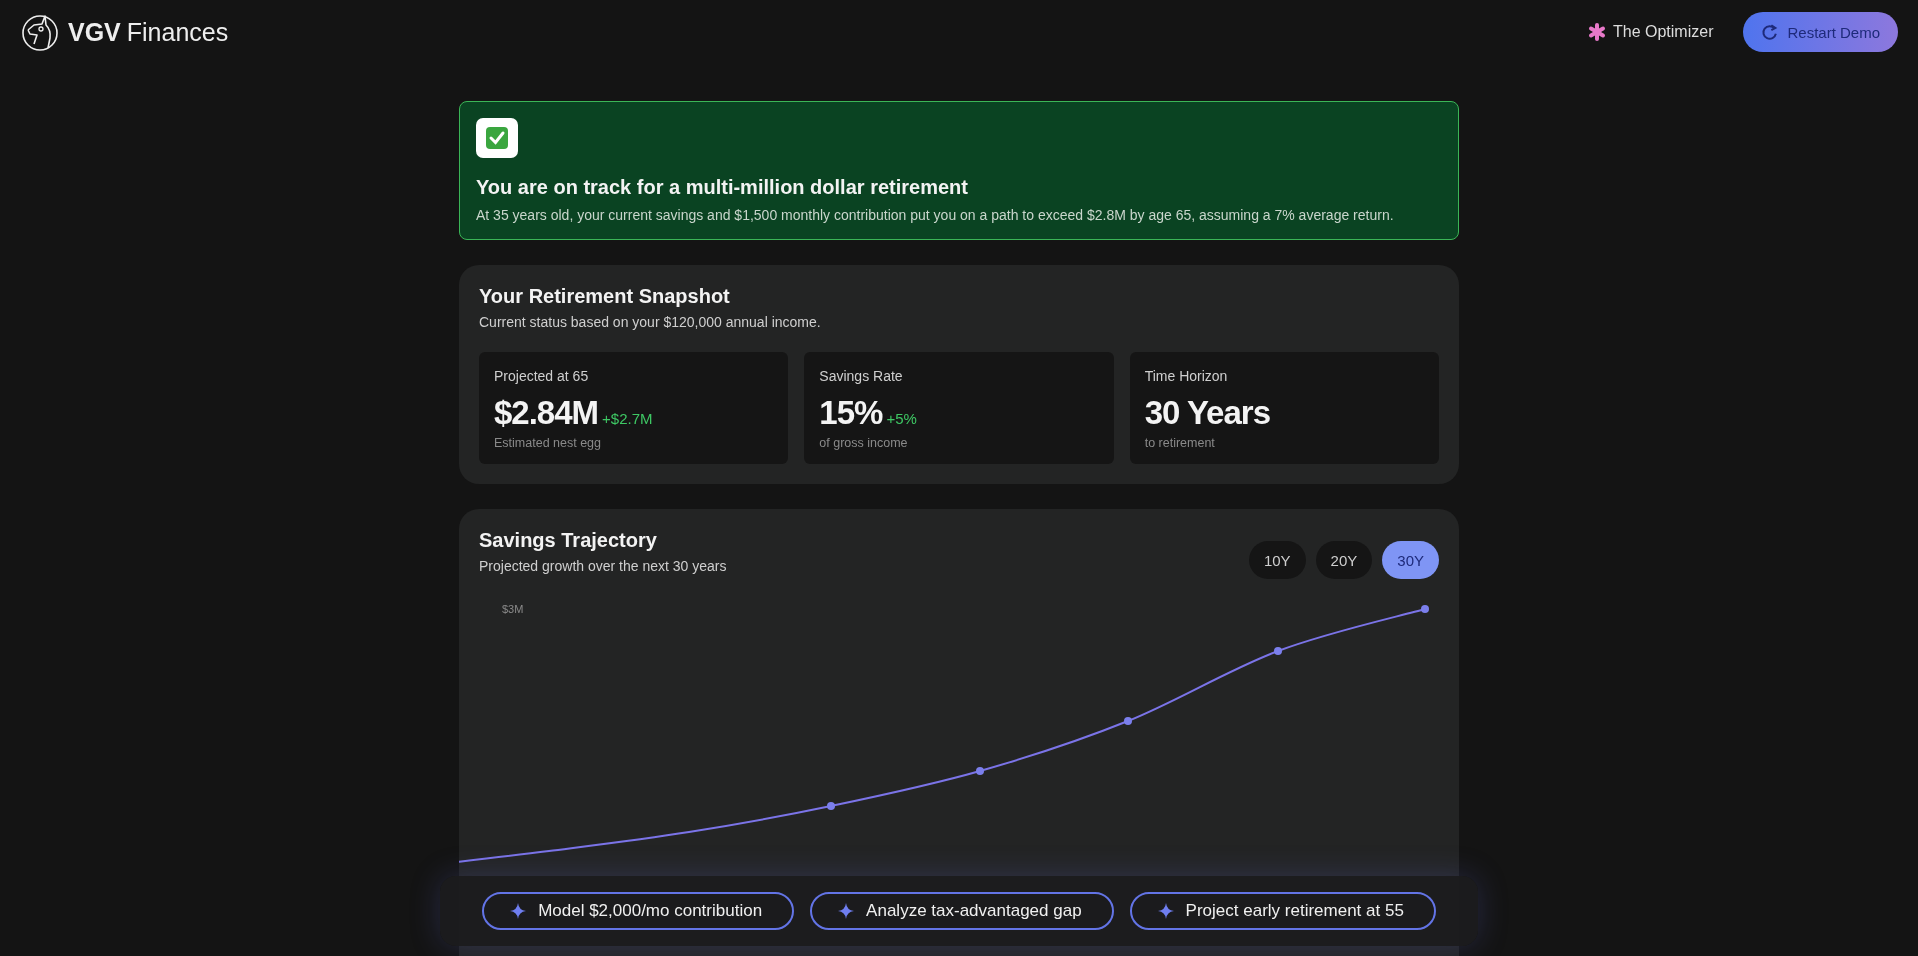 Image resolution: width=1918 pixels, height=956 pixels. Describe the element at coordinates (605, 296) in the screenshot. I see `card-title: Your Retirement Snapshot` at that location.